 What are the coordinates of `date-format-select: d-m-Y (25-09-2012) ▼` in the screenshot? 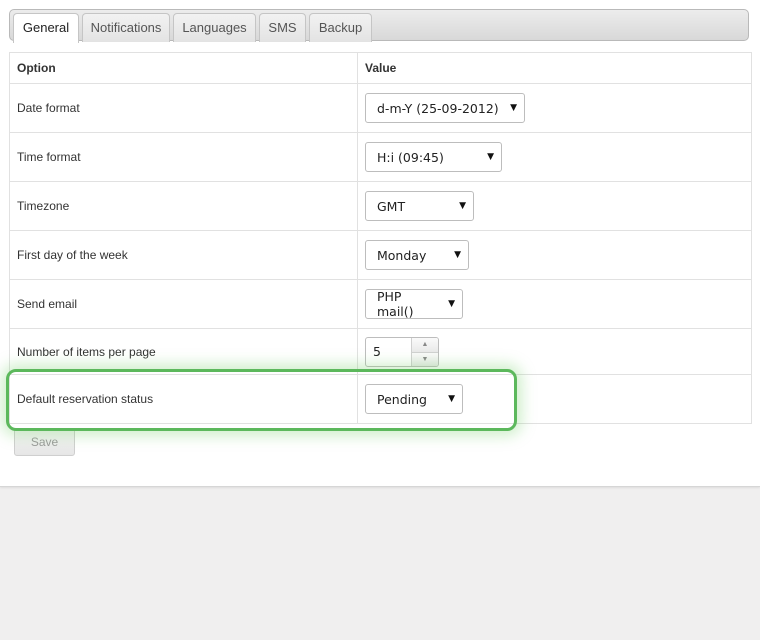 It's located at (445, 108).